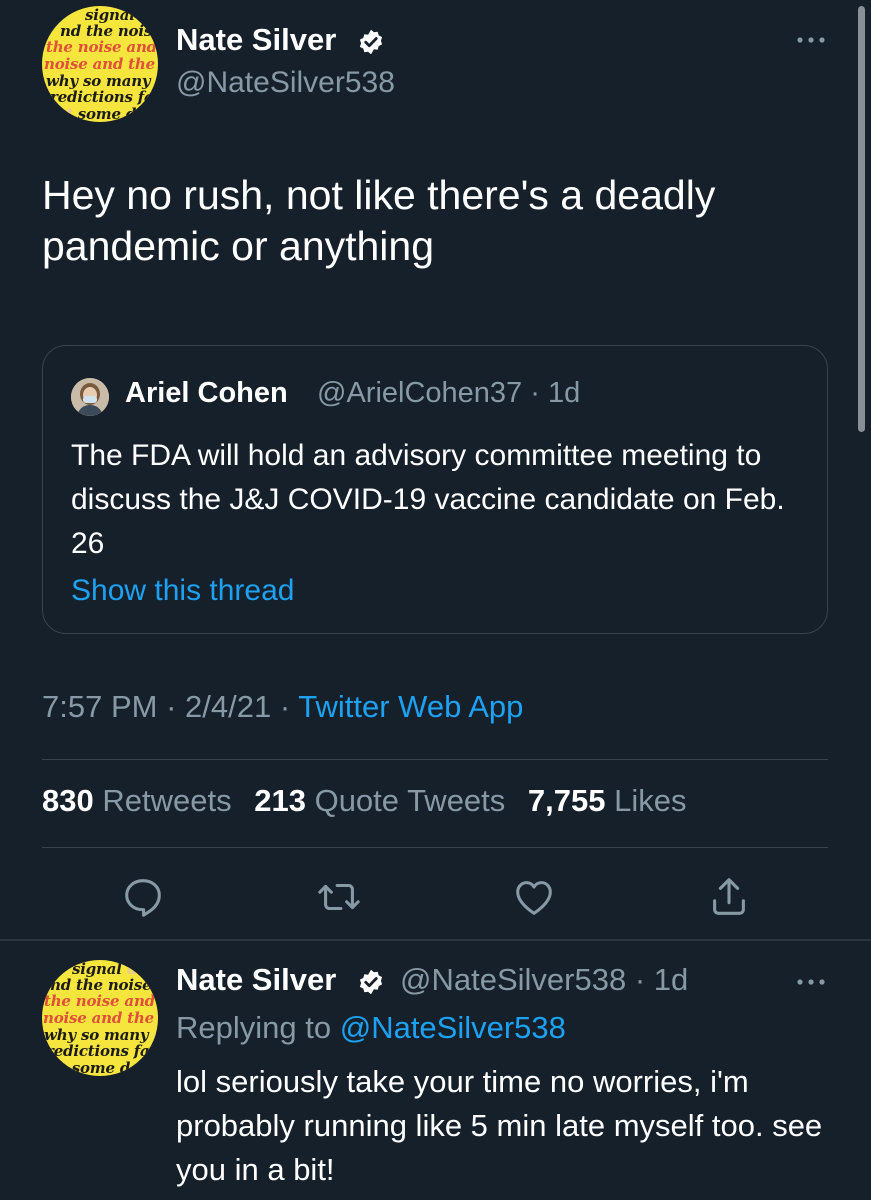 This screenshot has height=1200, width=871. What do you see at coordinates (144, 800) in the screenshot?
I see `retweets-stat: 830 Retweets` at bounding box center [144, 800].